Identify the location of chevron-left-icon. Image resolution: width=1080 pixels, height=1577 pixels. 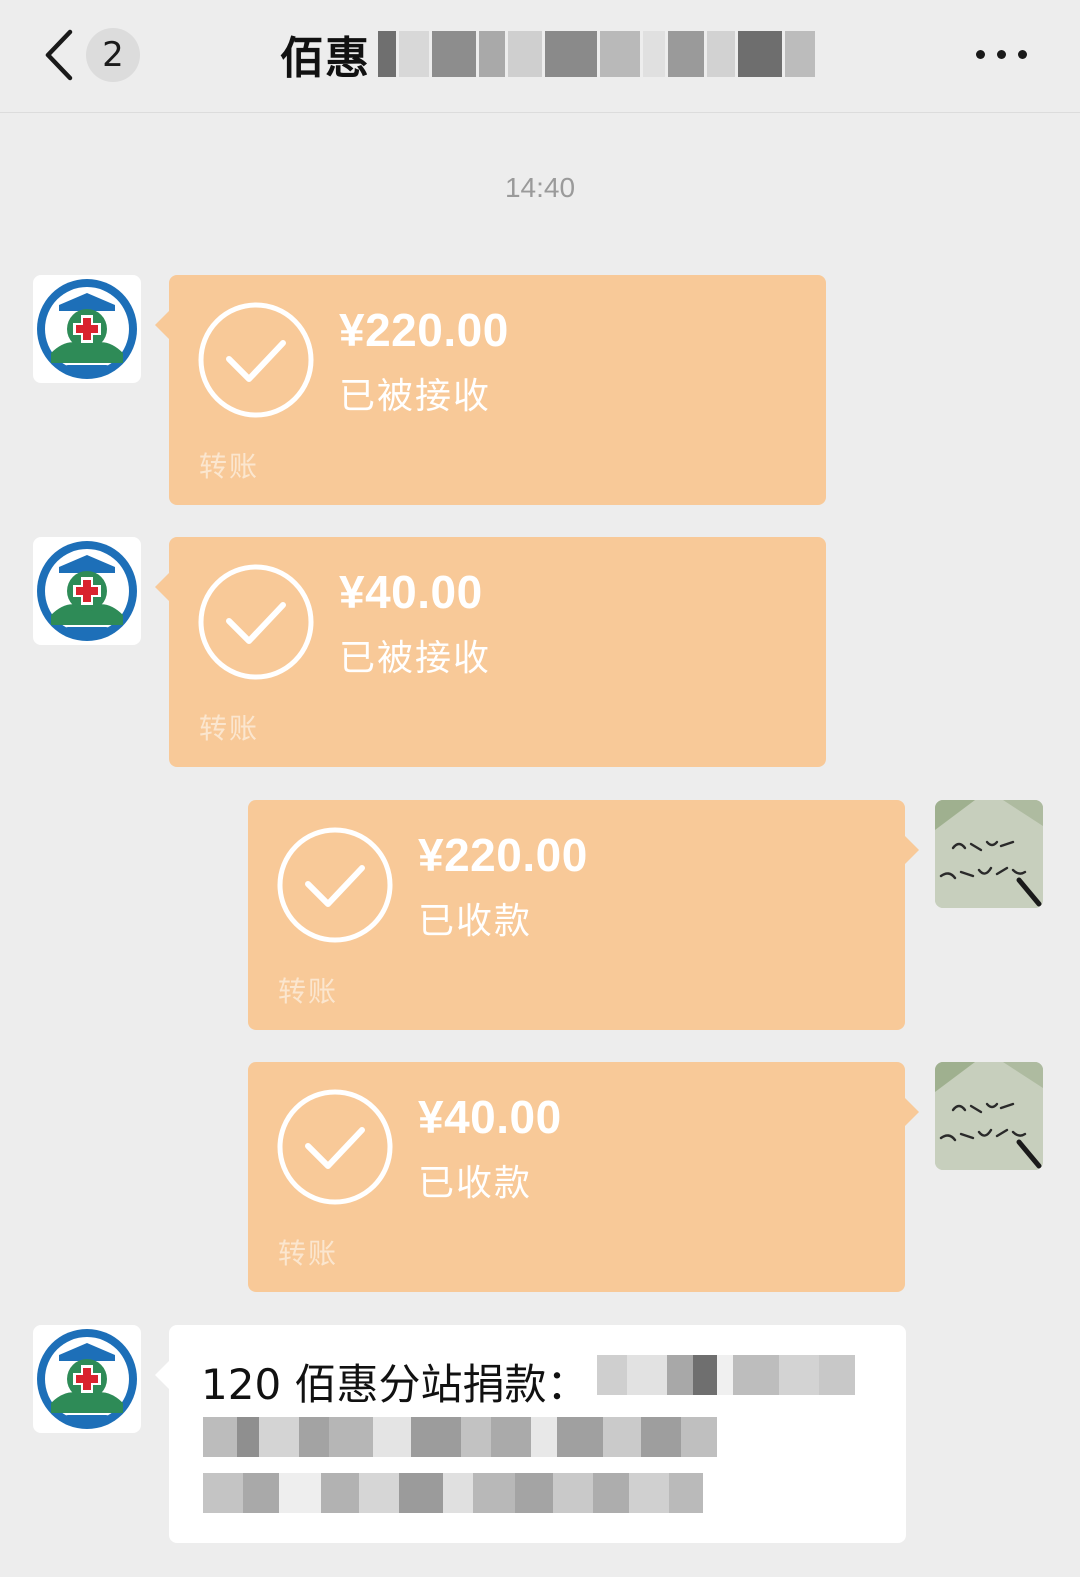
(59, 55).